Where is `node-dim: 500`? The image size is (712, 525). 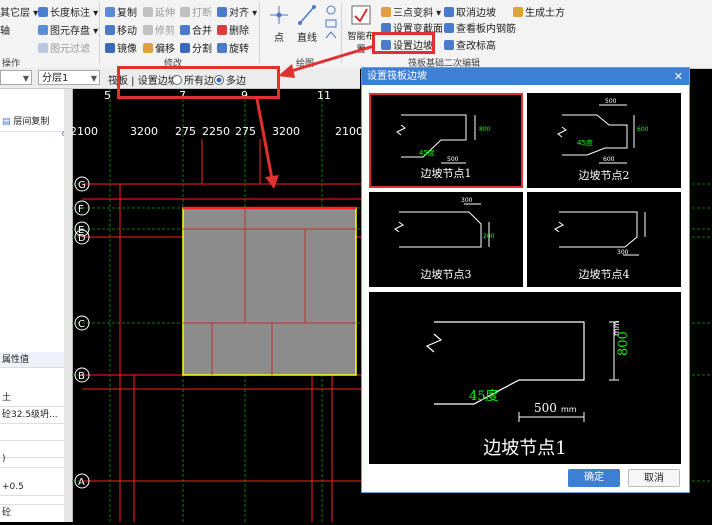 node-dim: 500 is located at coordinates (453, 159).